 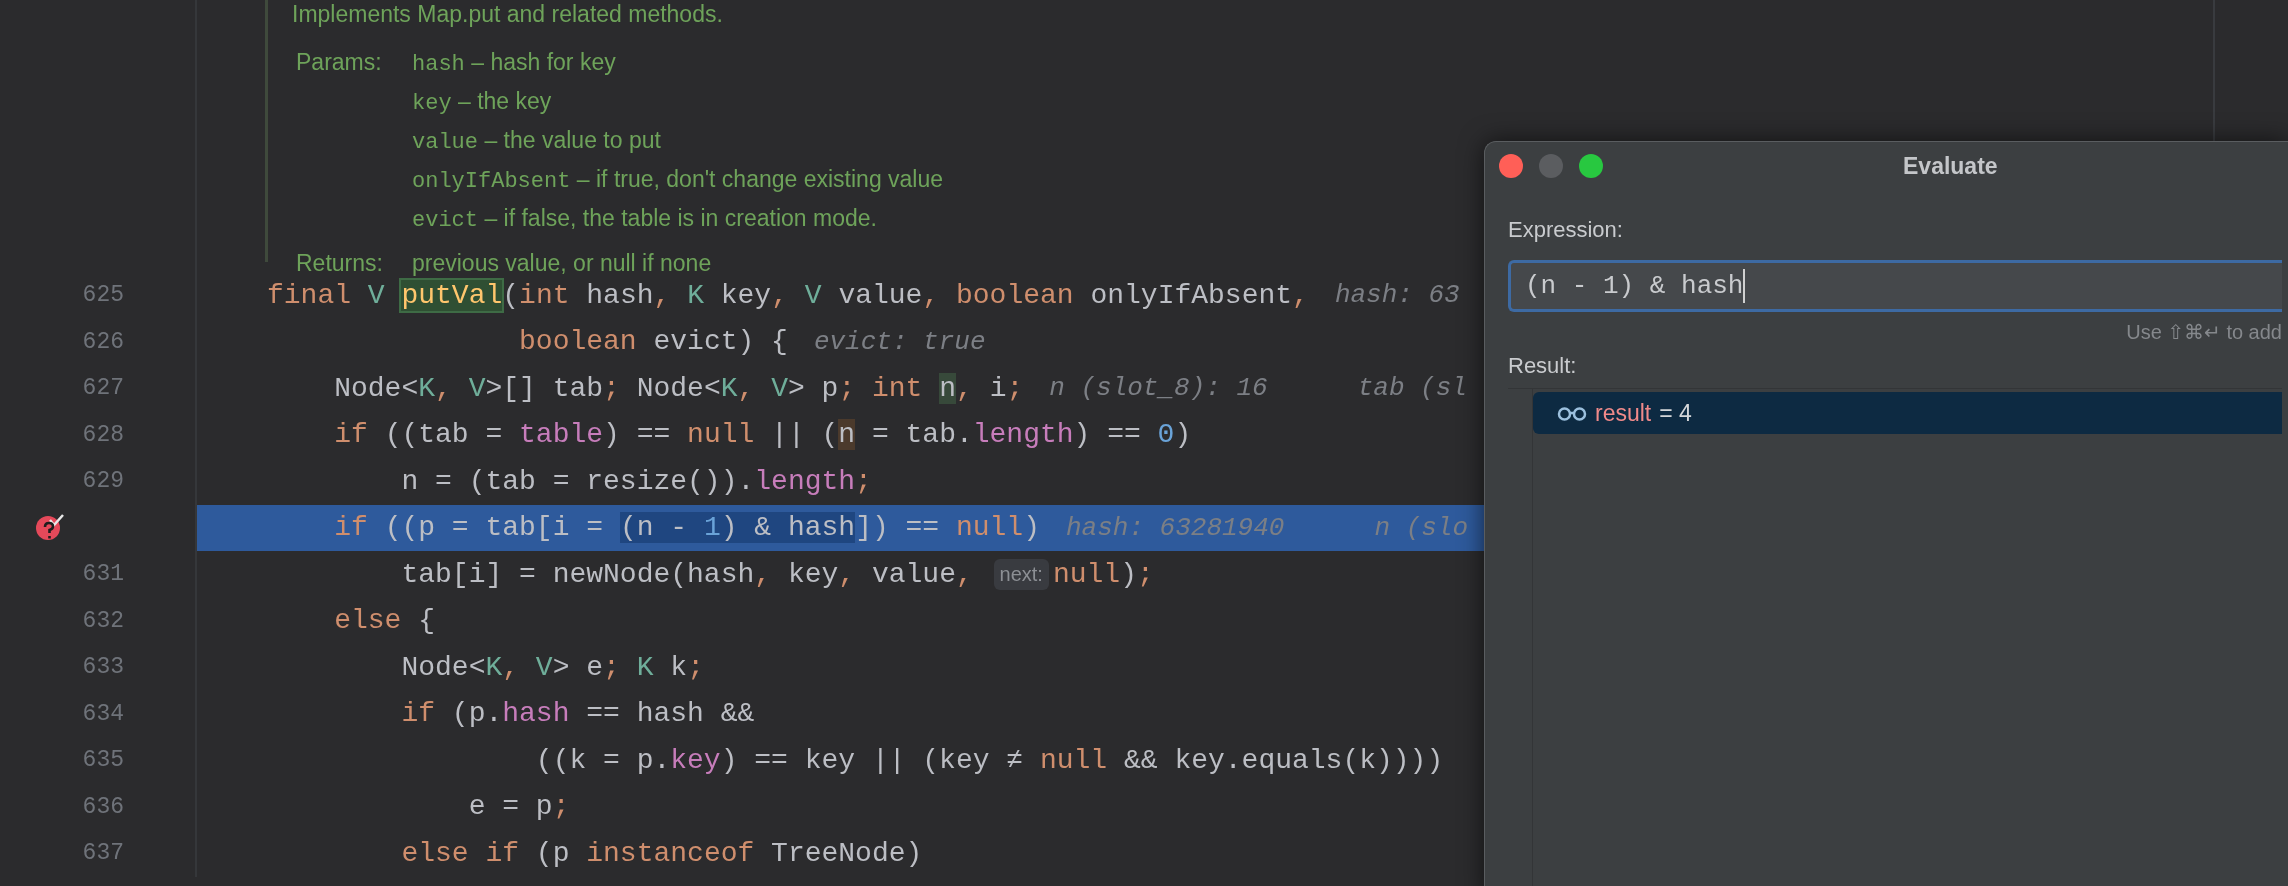 I want to click on param-description: hash – hash for key, so click(x=514, y=63).